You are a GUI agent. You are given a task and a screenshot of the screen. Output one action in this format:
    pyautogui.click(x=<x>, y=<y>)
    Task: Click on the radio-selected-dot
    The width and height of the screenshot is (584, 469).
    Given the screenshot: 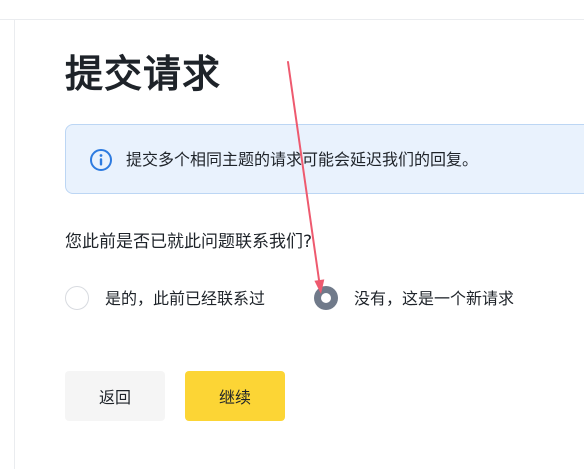 What is the action you would take?
    pyautogui.click(x=326, y=298)
    